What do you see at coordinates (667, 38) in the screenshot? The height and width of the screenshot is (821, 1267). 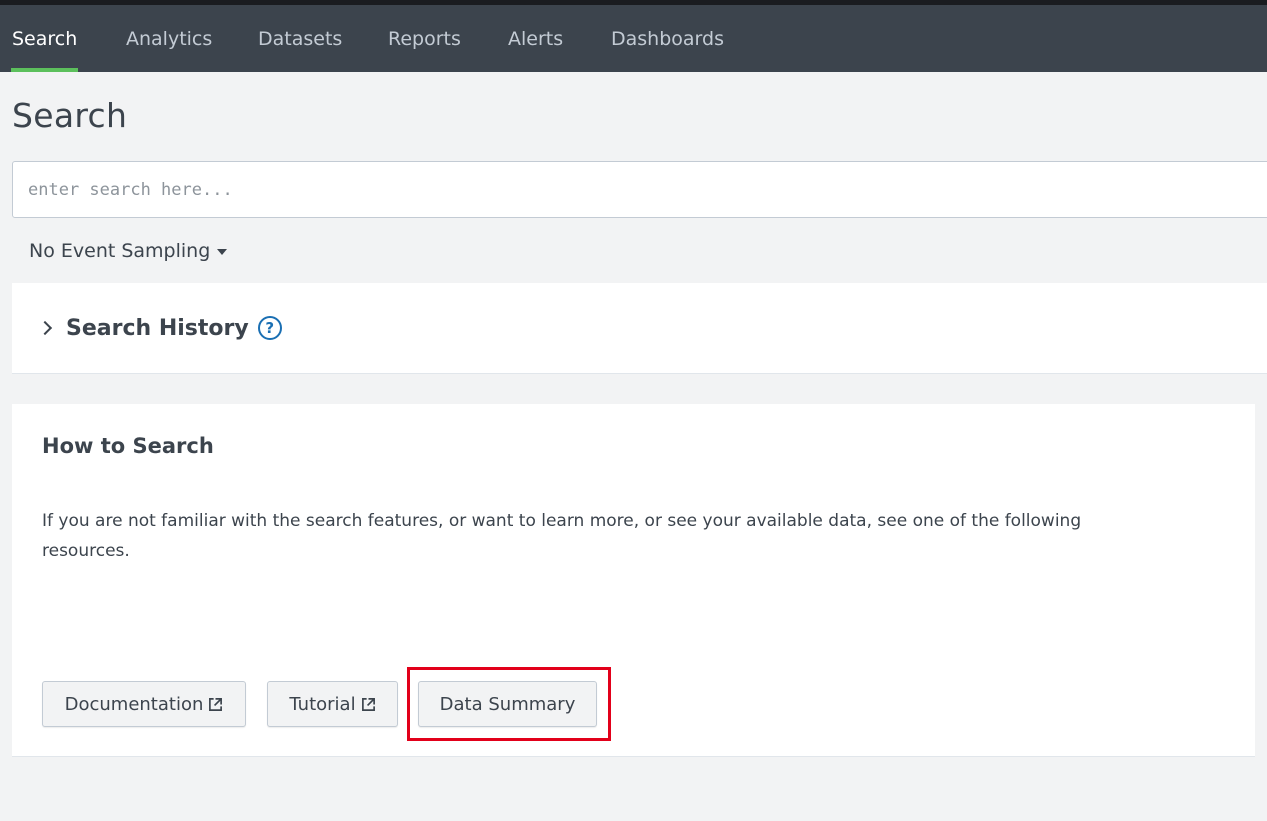 I see `tab-dashboards: Dashboards` at bounding box center [667, 38].